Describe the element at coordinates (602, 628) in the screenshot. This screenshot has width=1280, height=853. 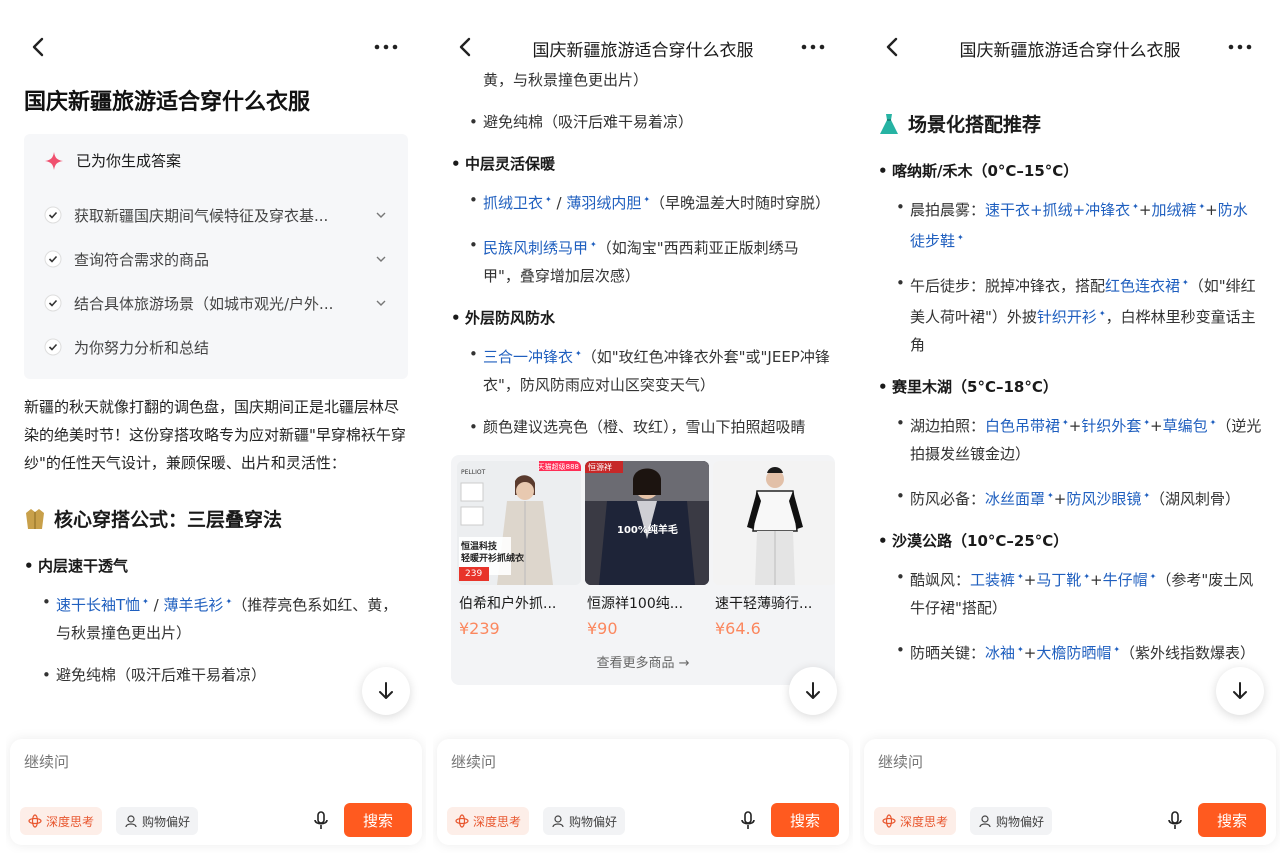
I see `product-price: ¥90` at that location.